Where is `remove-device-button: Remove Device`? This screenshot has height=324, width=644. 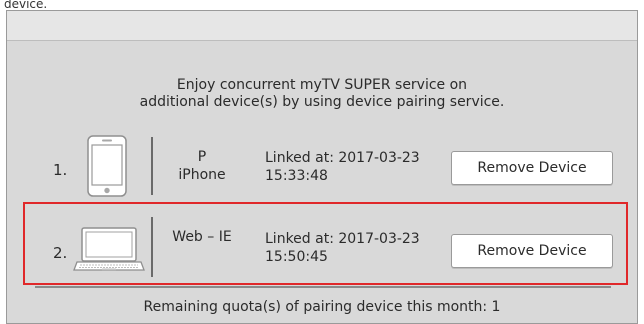 remove-device-button: Remove Device is located at coordinates (532, 168).